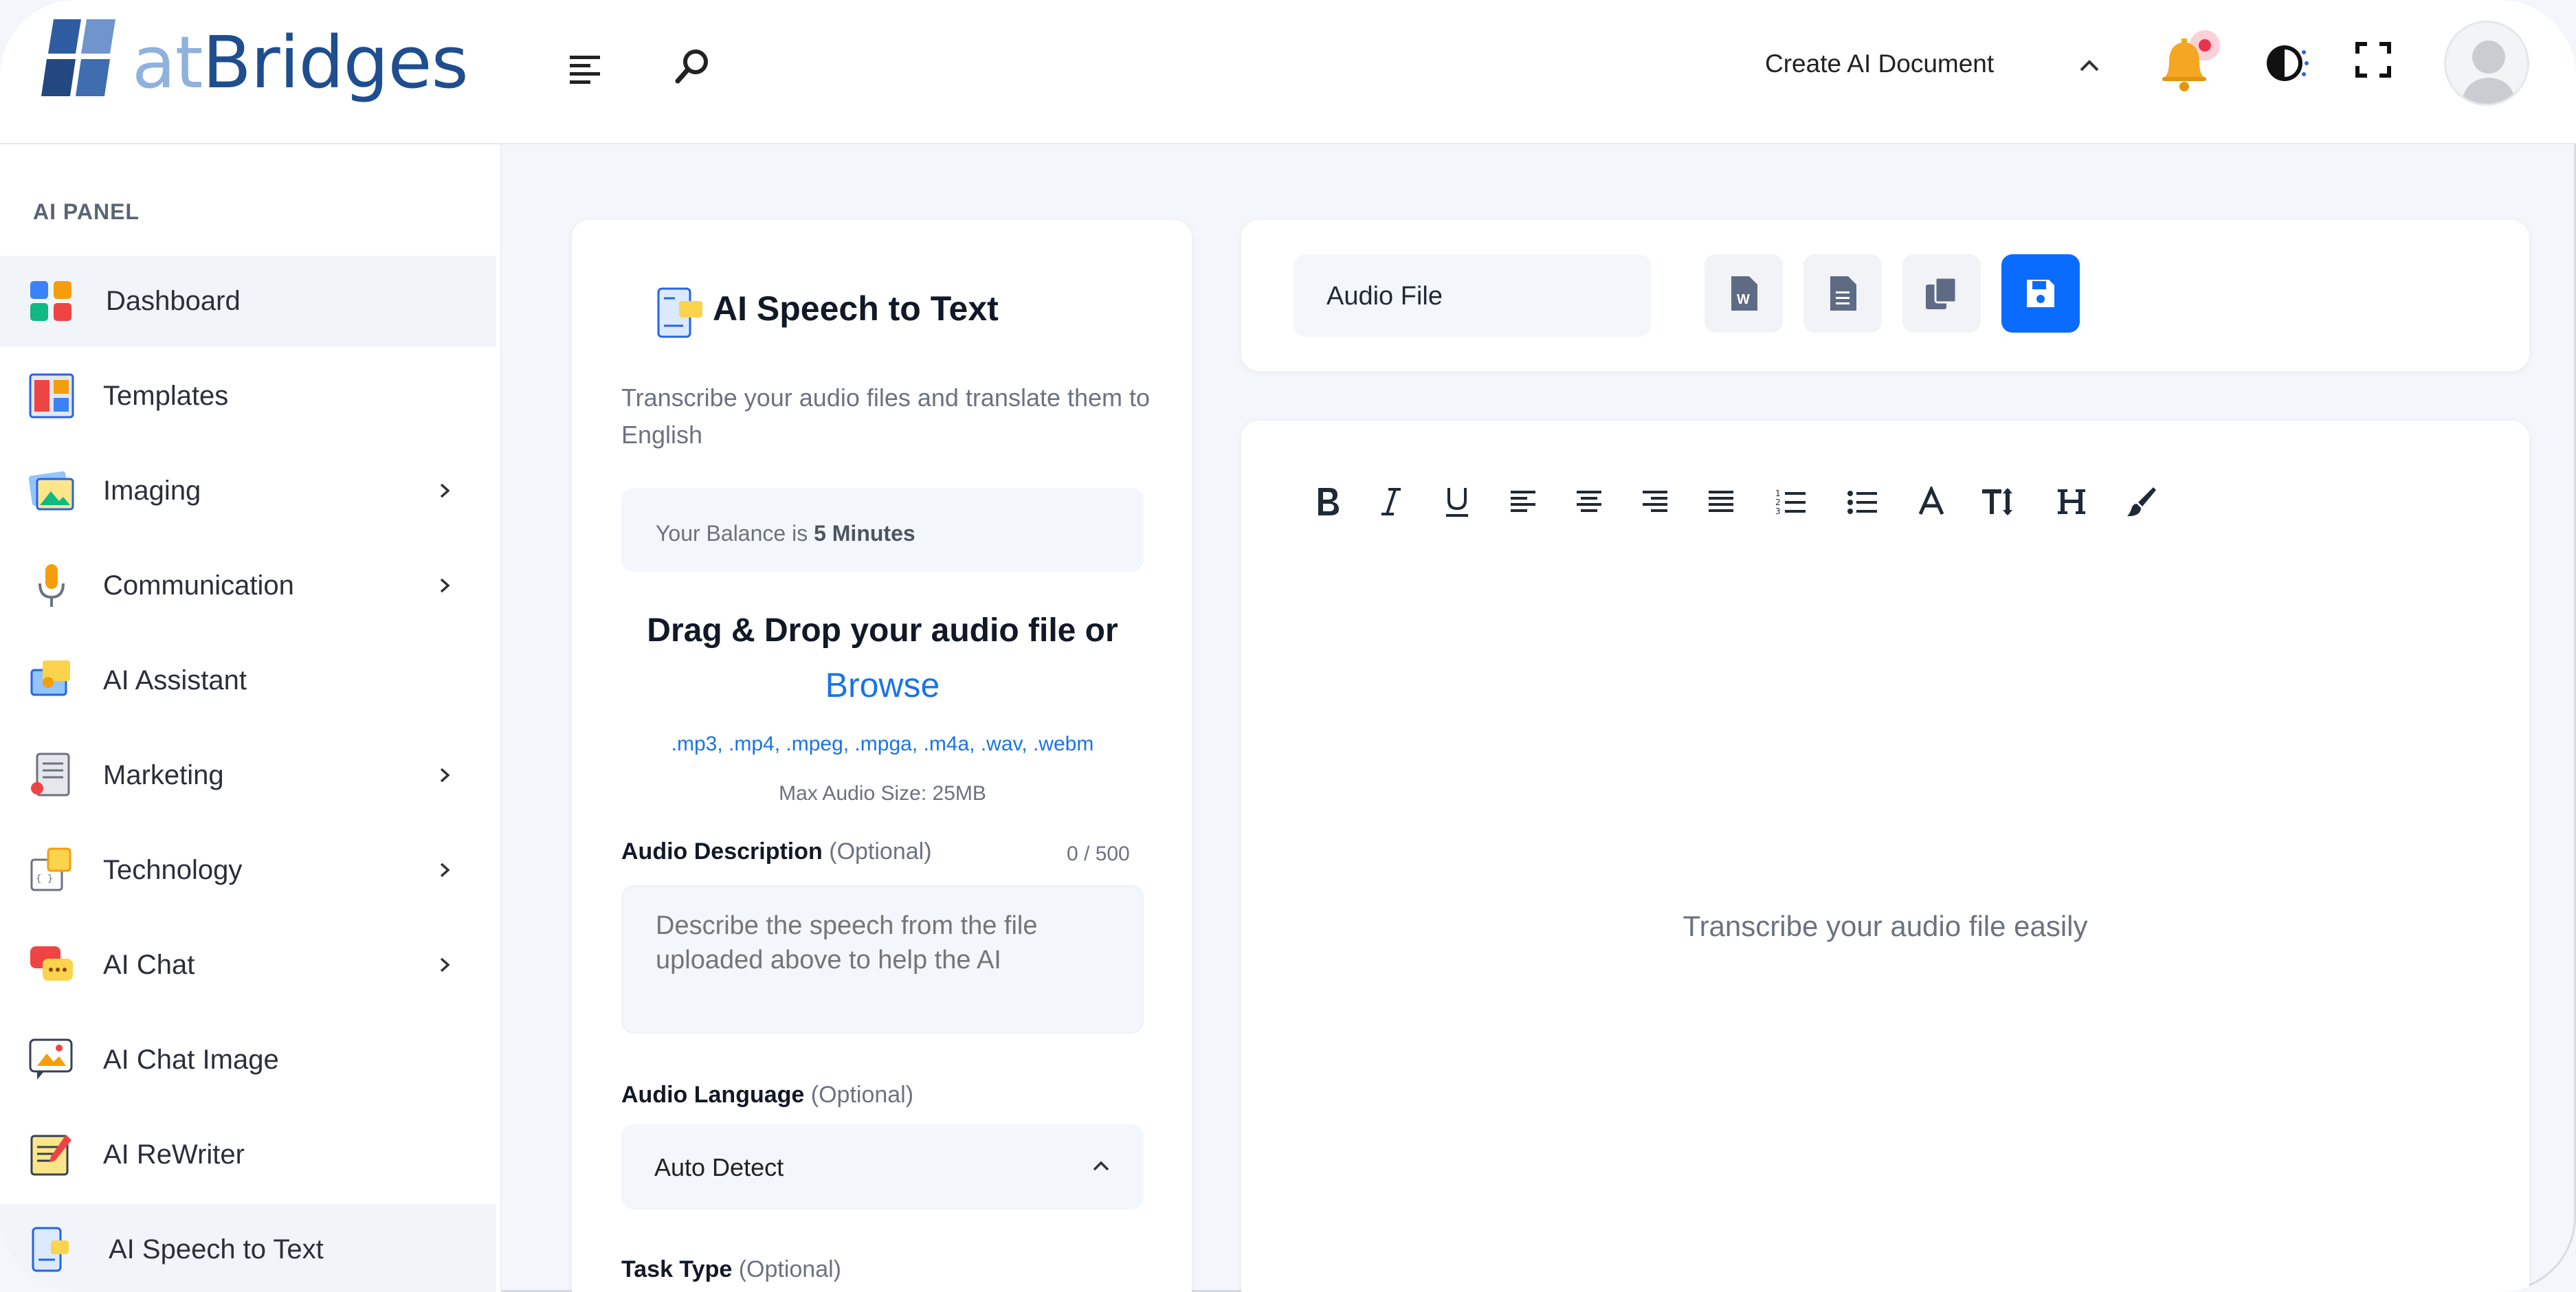  What do you see at coordinates (2000, 501) in the screenshot?
I see `text-size-icon` at bounding box center [2000, 501].